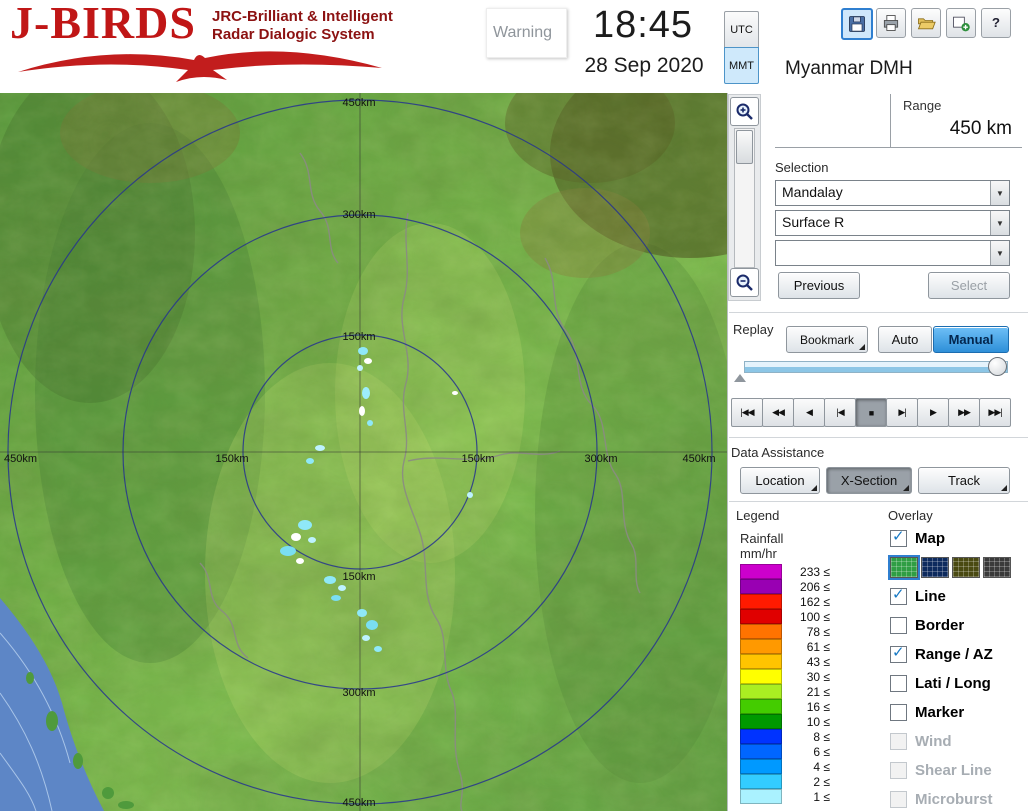 The image size is (1030, 811). I want to click on overlay-label-border: Border, so click(940, 625).